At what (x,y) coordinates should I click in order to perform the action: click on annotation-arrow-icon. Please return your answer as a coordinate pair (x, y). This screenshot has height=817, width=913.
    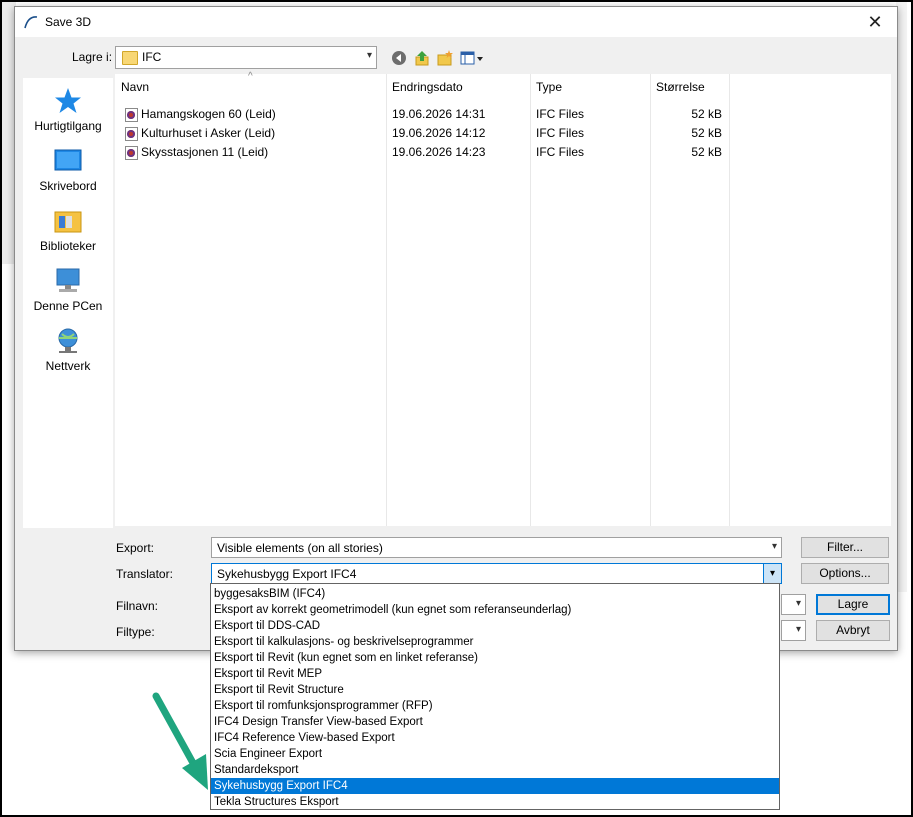
    Looking at the image, I should click on (180, 741).